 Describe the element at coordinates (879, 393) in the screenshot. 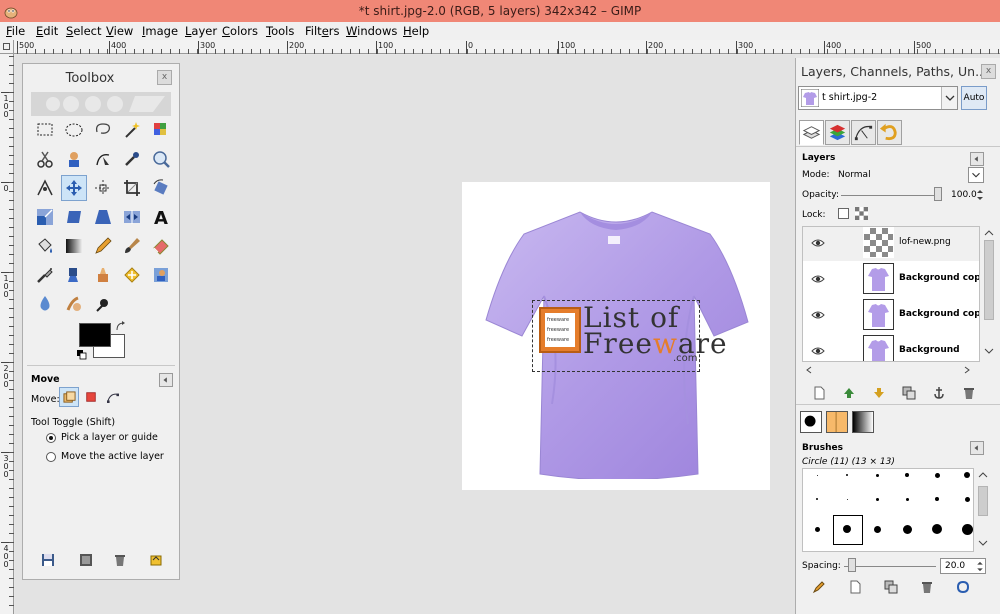

I see `lower-layer-icon` at that location.